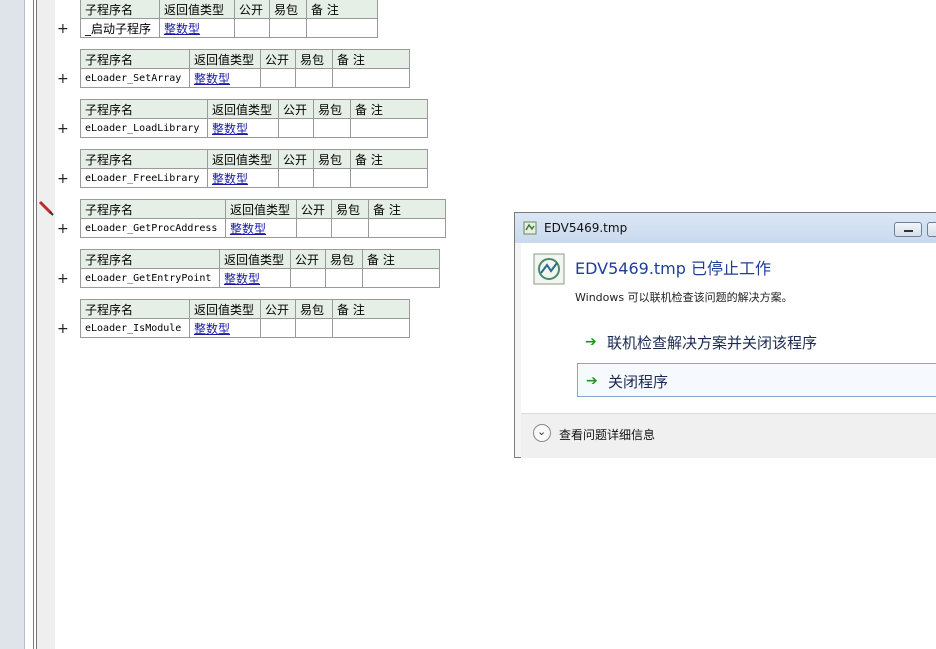 The height and width of the screenshot is (649, 936). Describe the element at coordinates (756, 380) in the screenshot. I see `close-program-option: ➔ 关闭程序` at that location.